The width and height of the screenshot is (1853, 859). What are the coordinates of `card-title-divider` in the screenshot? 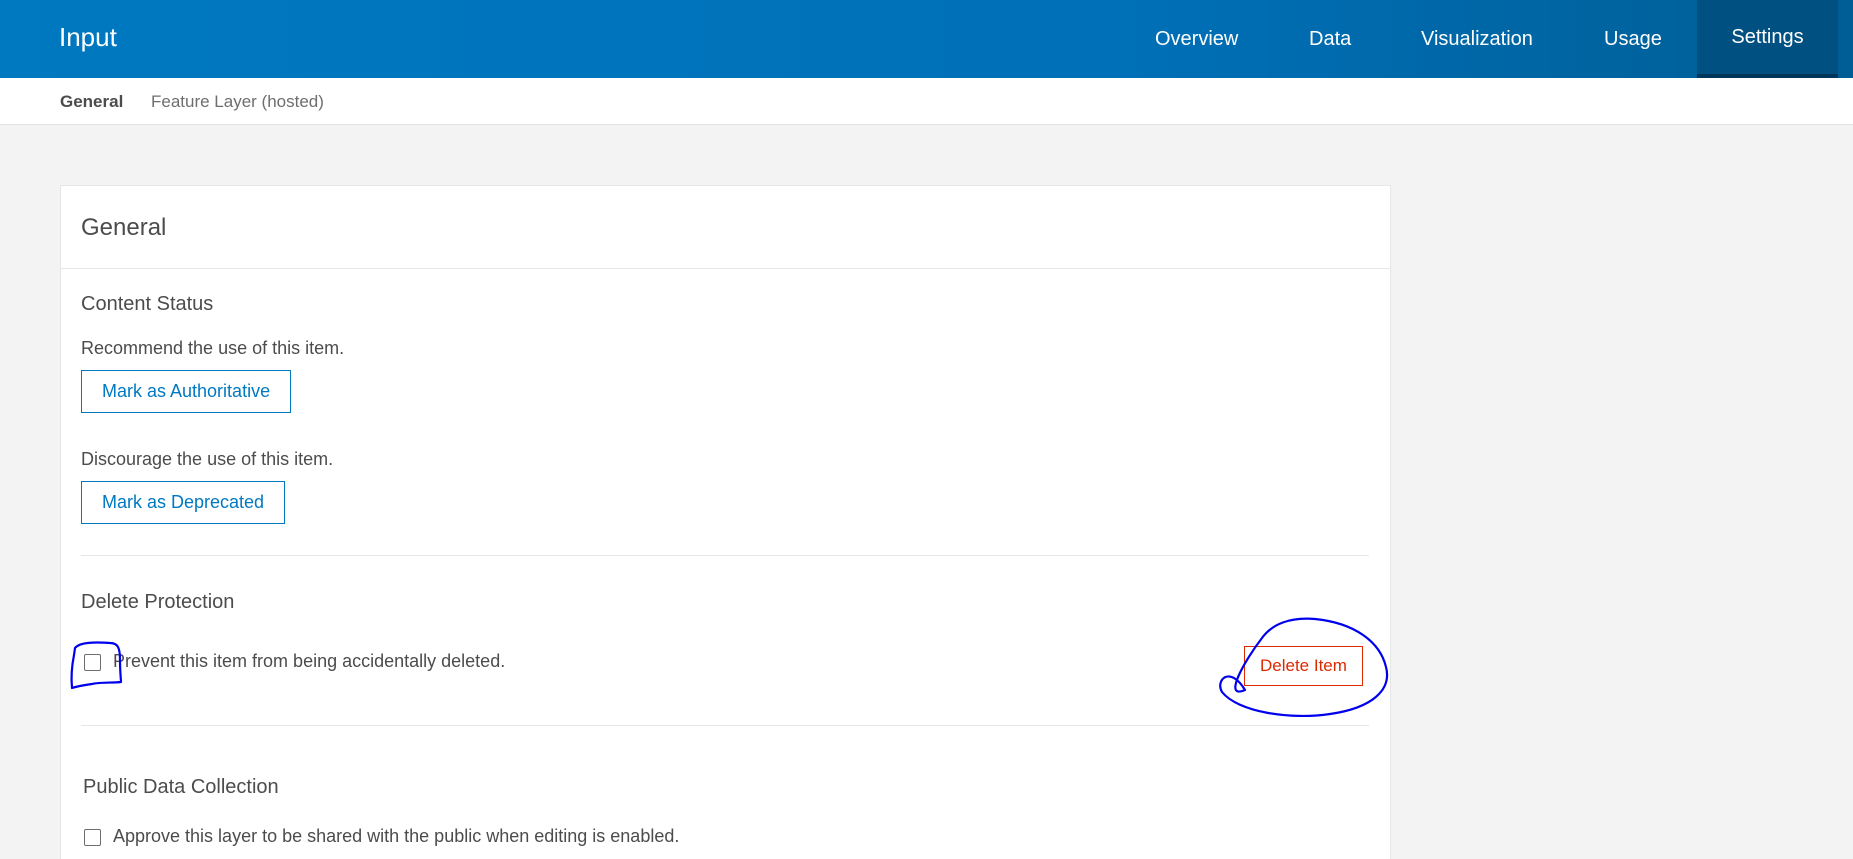 It's located at (725, 268).